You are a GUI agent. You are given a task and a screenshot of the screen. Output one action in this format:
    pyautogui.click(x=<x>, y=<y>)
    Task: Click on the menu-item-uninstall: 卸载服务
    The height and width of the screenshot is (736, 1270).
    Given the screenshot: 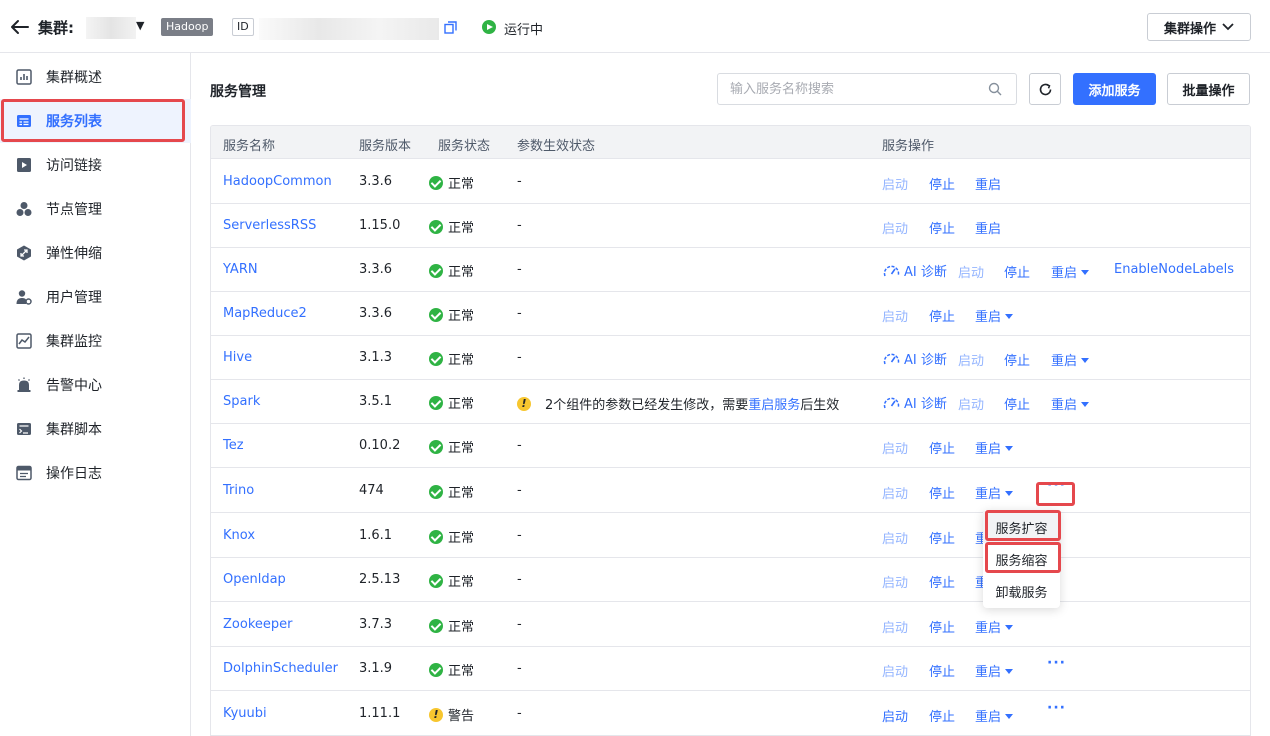 What is the action you would take?
    pyautogui.click(x=1021, y=591)
    